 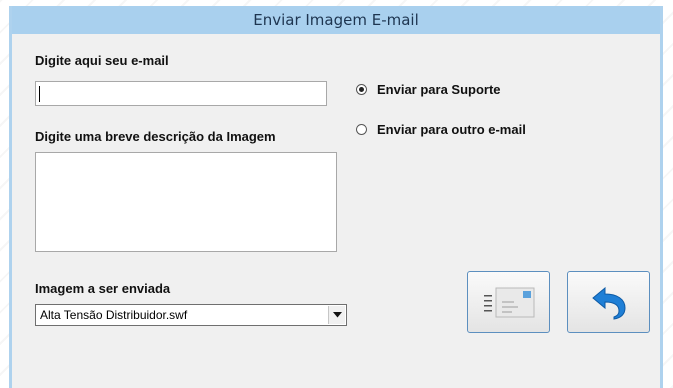 I want to click on radio-other-label: Enviar para outro e-mail, so click(x=451, y=129).